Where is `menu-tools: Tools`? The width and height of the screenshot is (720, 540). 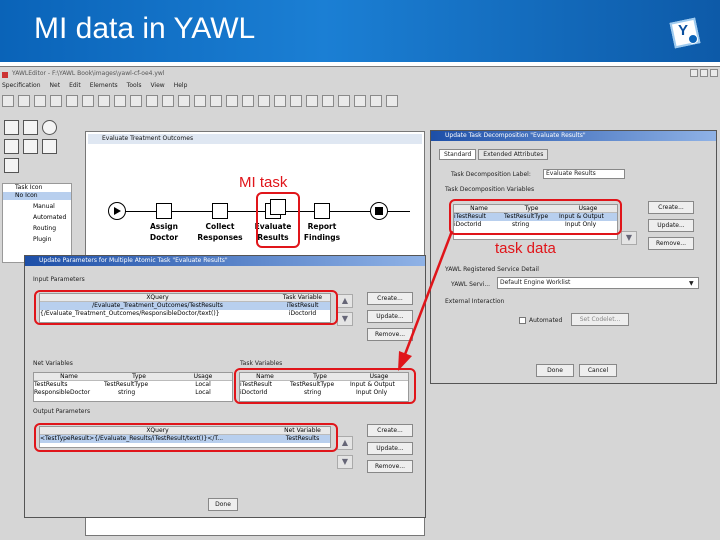
menu-tools: Tools is located at coordinates (134, 87).